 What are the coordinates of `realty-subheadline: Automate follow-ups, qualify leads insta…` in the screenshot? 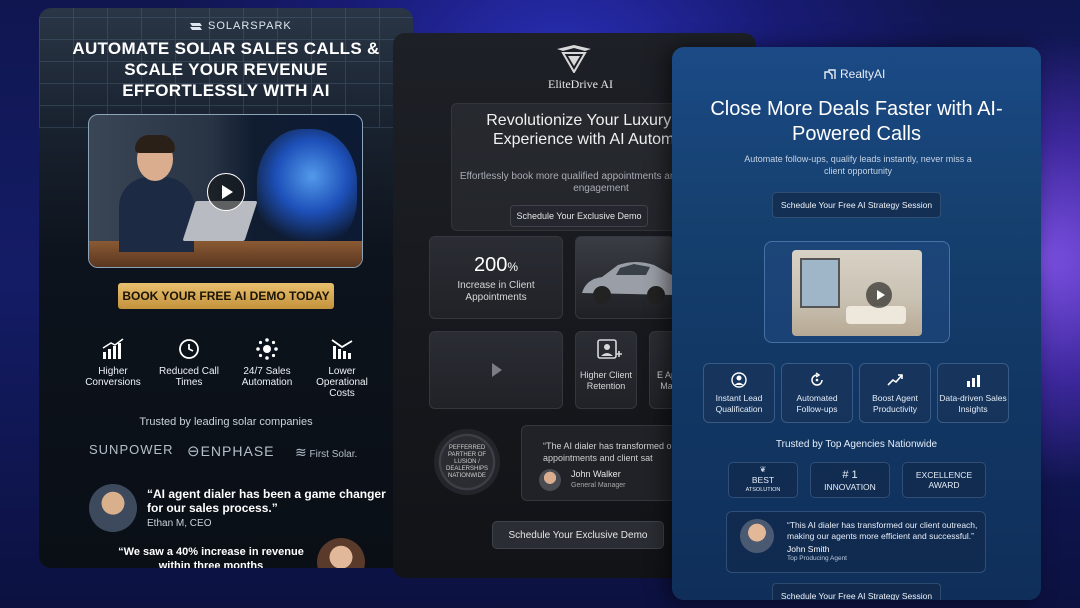 It's located at (858, 165).